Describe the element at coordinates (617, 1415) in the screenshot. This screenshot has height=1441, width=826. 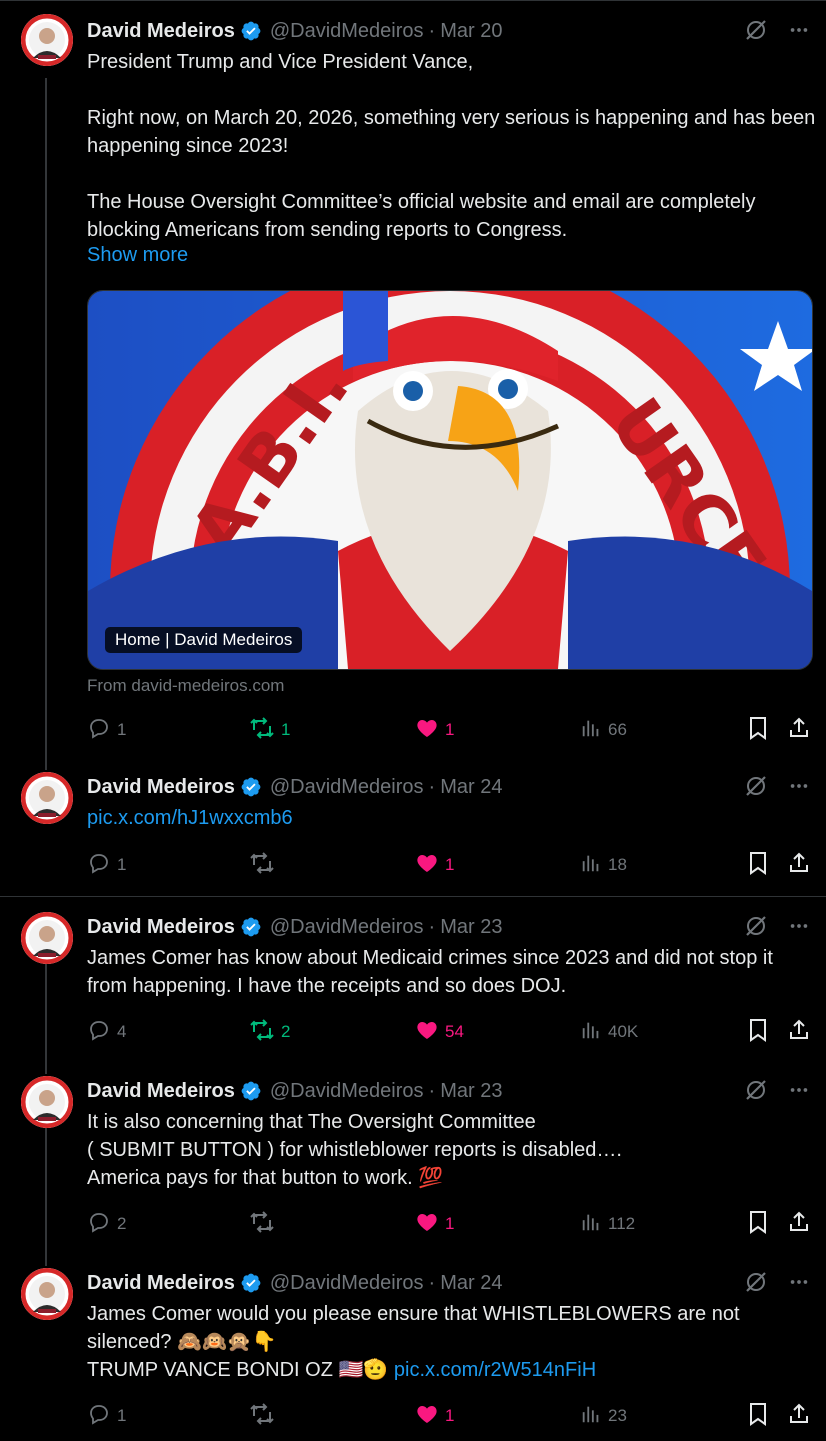
I see `views-count: 23` at that location.